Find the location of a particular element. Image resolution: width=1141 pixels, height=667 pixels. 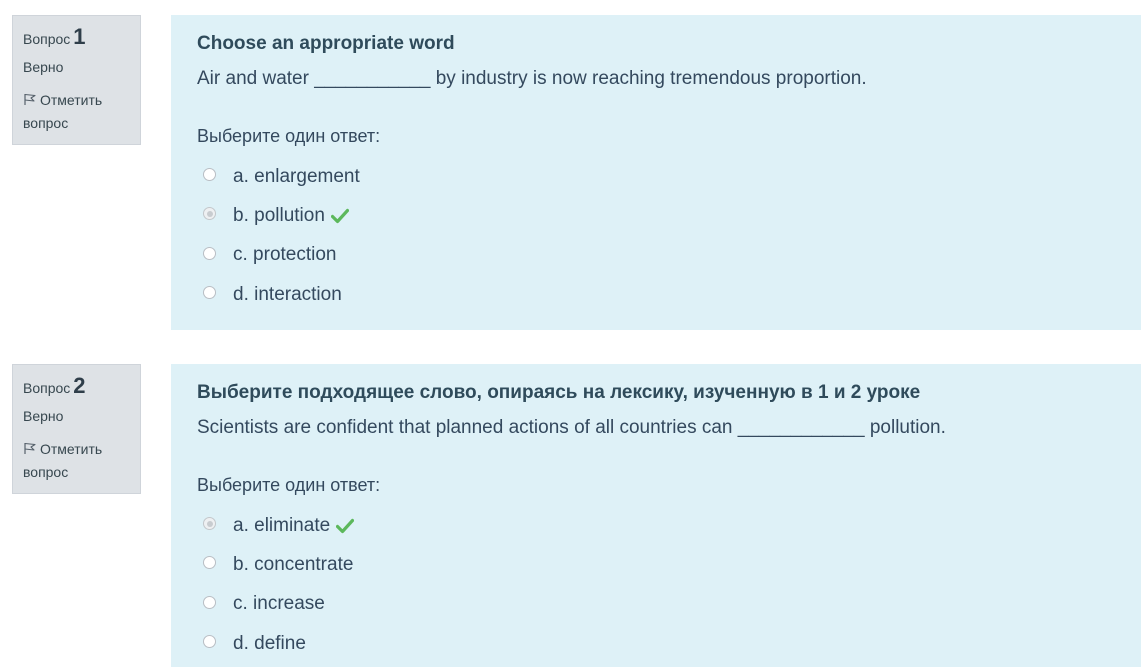

answer-option-a: a. enlargement is located at coordinates (281, 176).